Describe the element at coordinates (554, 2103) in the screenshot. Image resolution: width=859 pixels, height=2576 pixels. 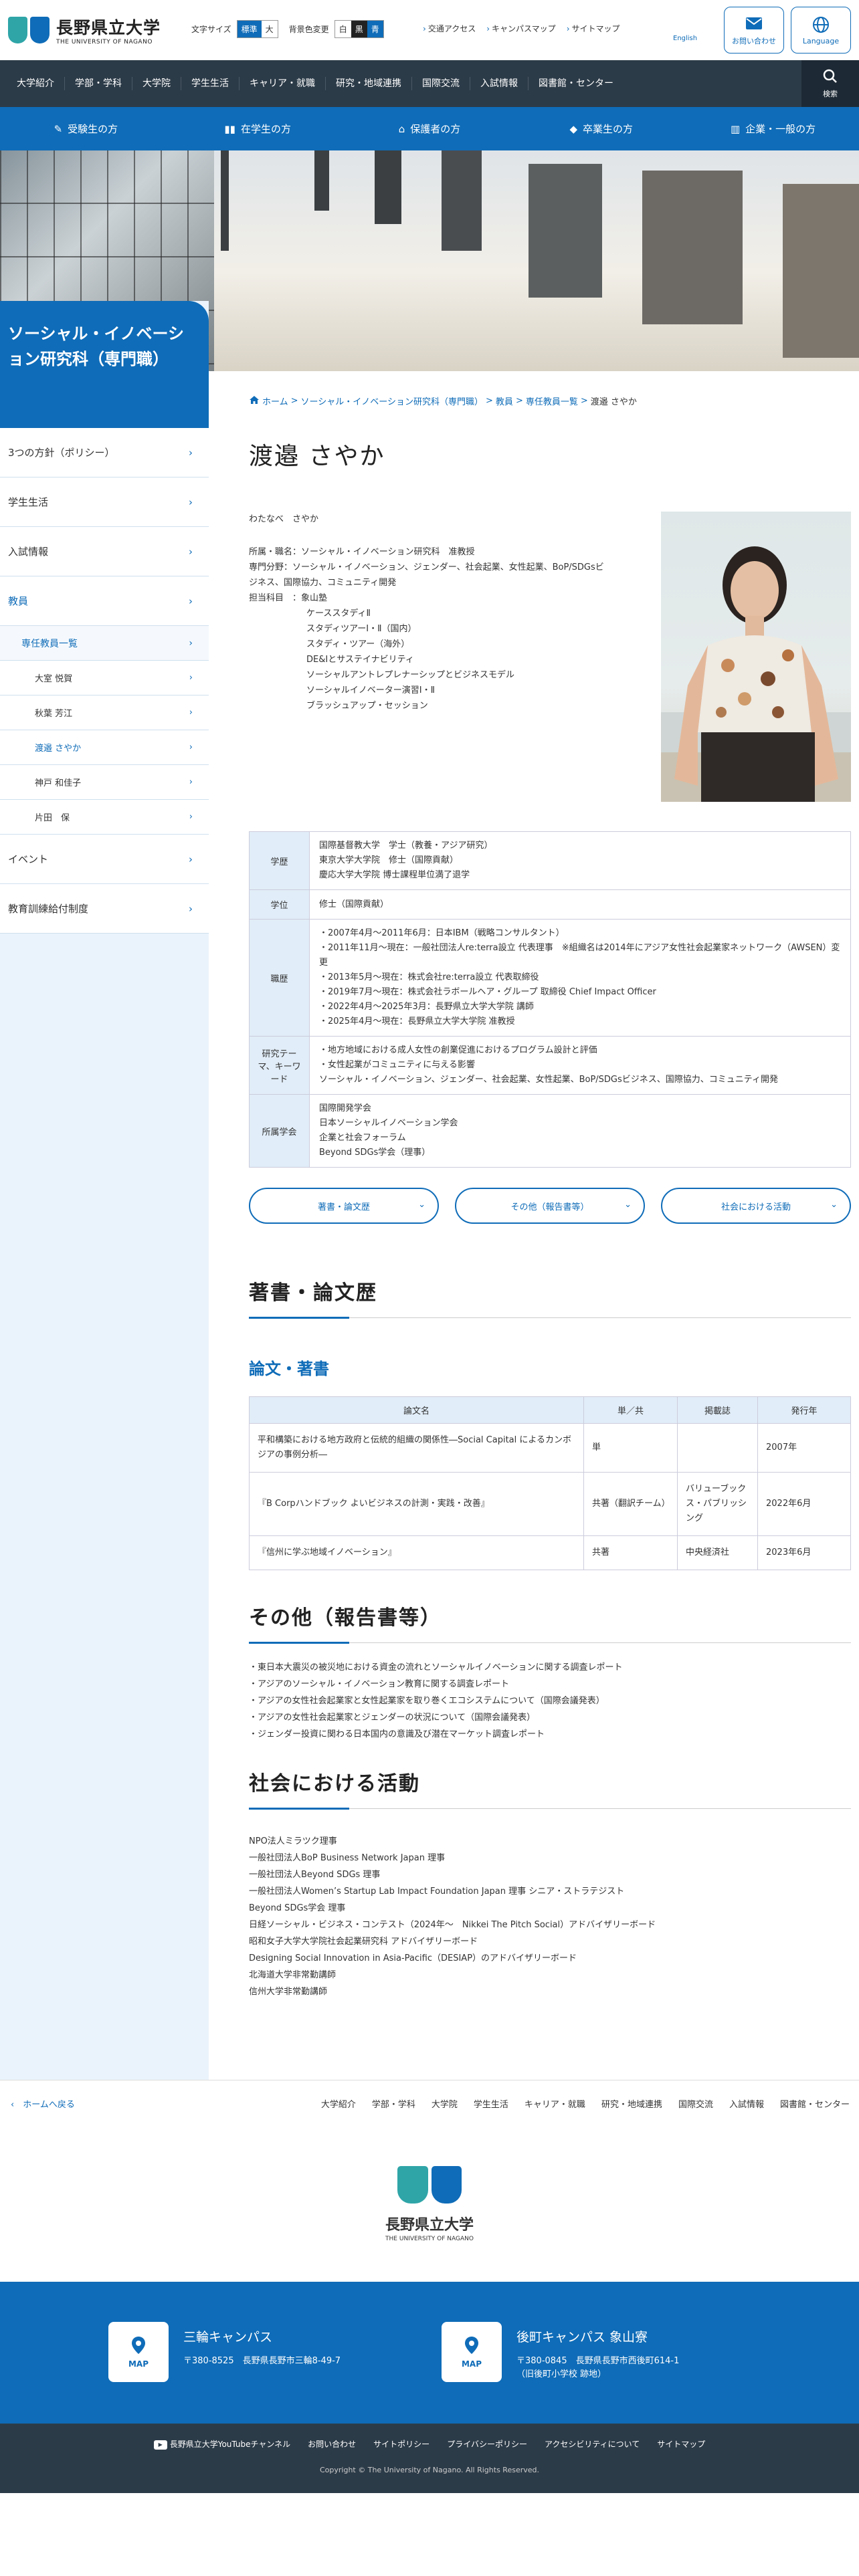
I see `footer-nav-career: キャリア・就職` at that location.